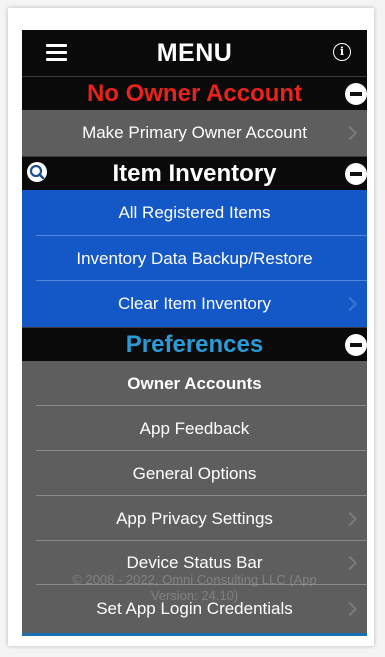 The image size is (385, 657). I want to click on row-label: General Options, so click(194, 473).